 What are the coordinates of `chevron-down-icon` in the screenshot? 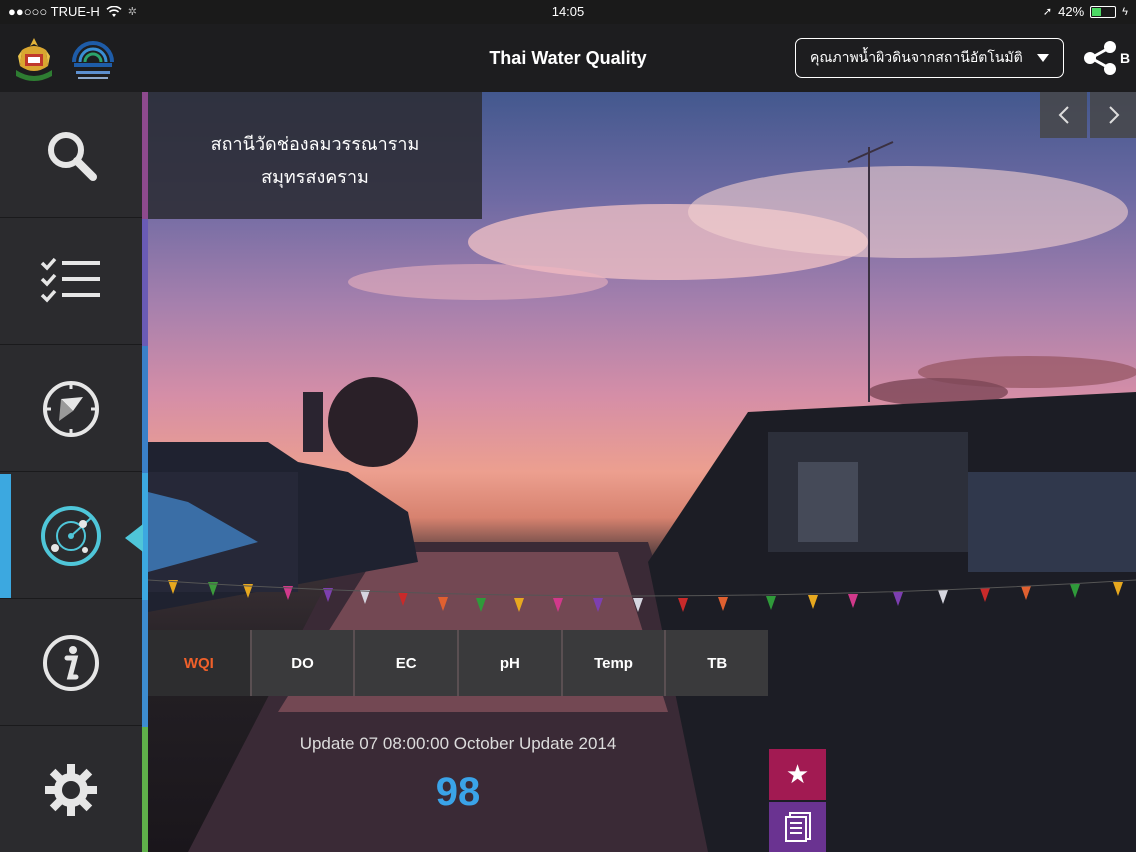 It's located at (1043, 58).